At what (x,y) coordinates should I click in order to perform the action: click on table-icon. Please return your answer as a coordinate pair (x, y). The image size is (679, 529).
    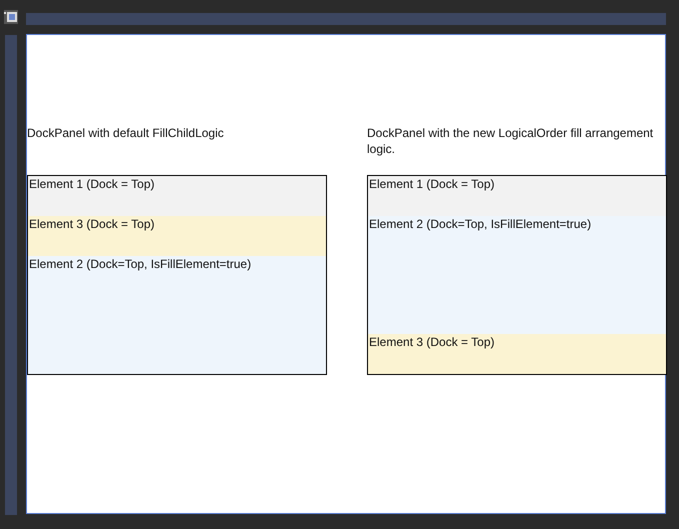
    Looking at the image, I should click on (11, 17).